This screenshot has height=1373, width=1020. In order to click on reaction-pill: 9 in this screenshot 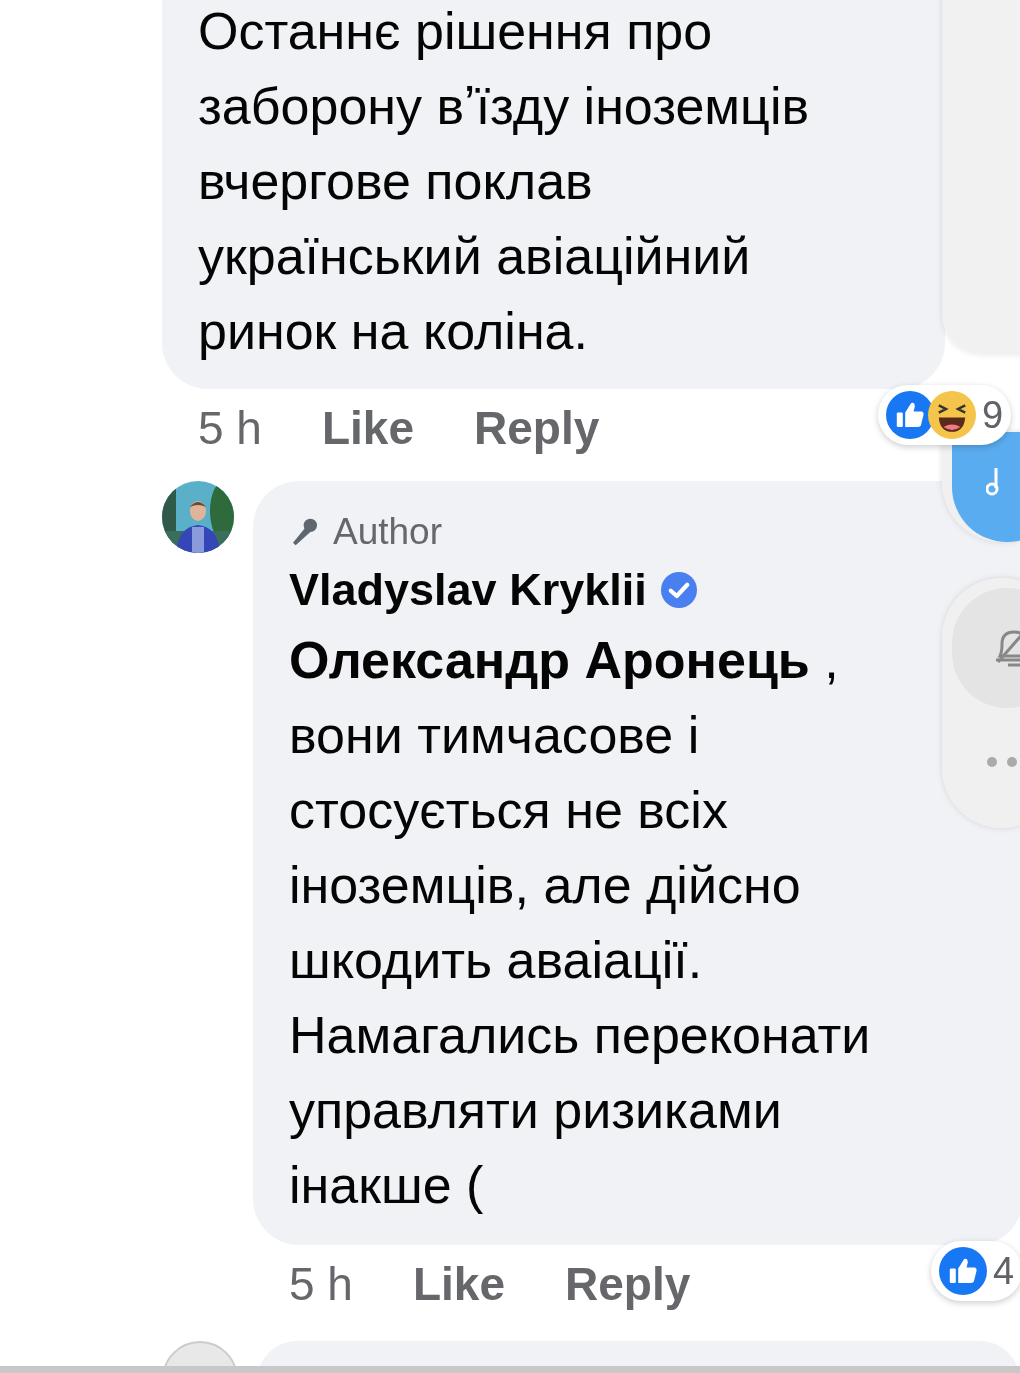, I will do `click(945, 415)`.